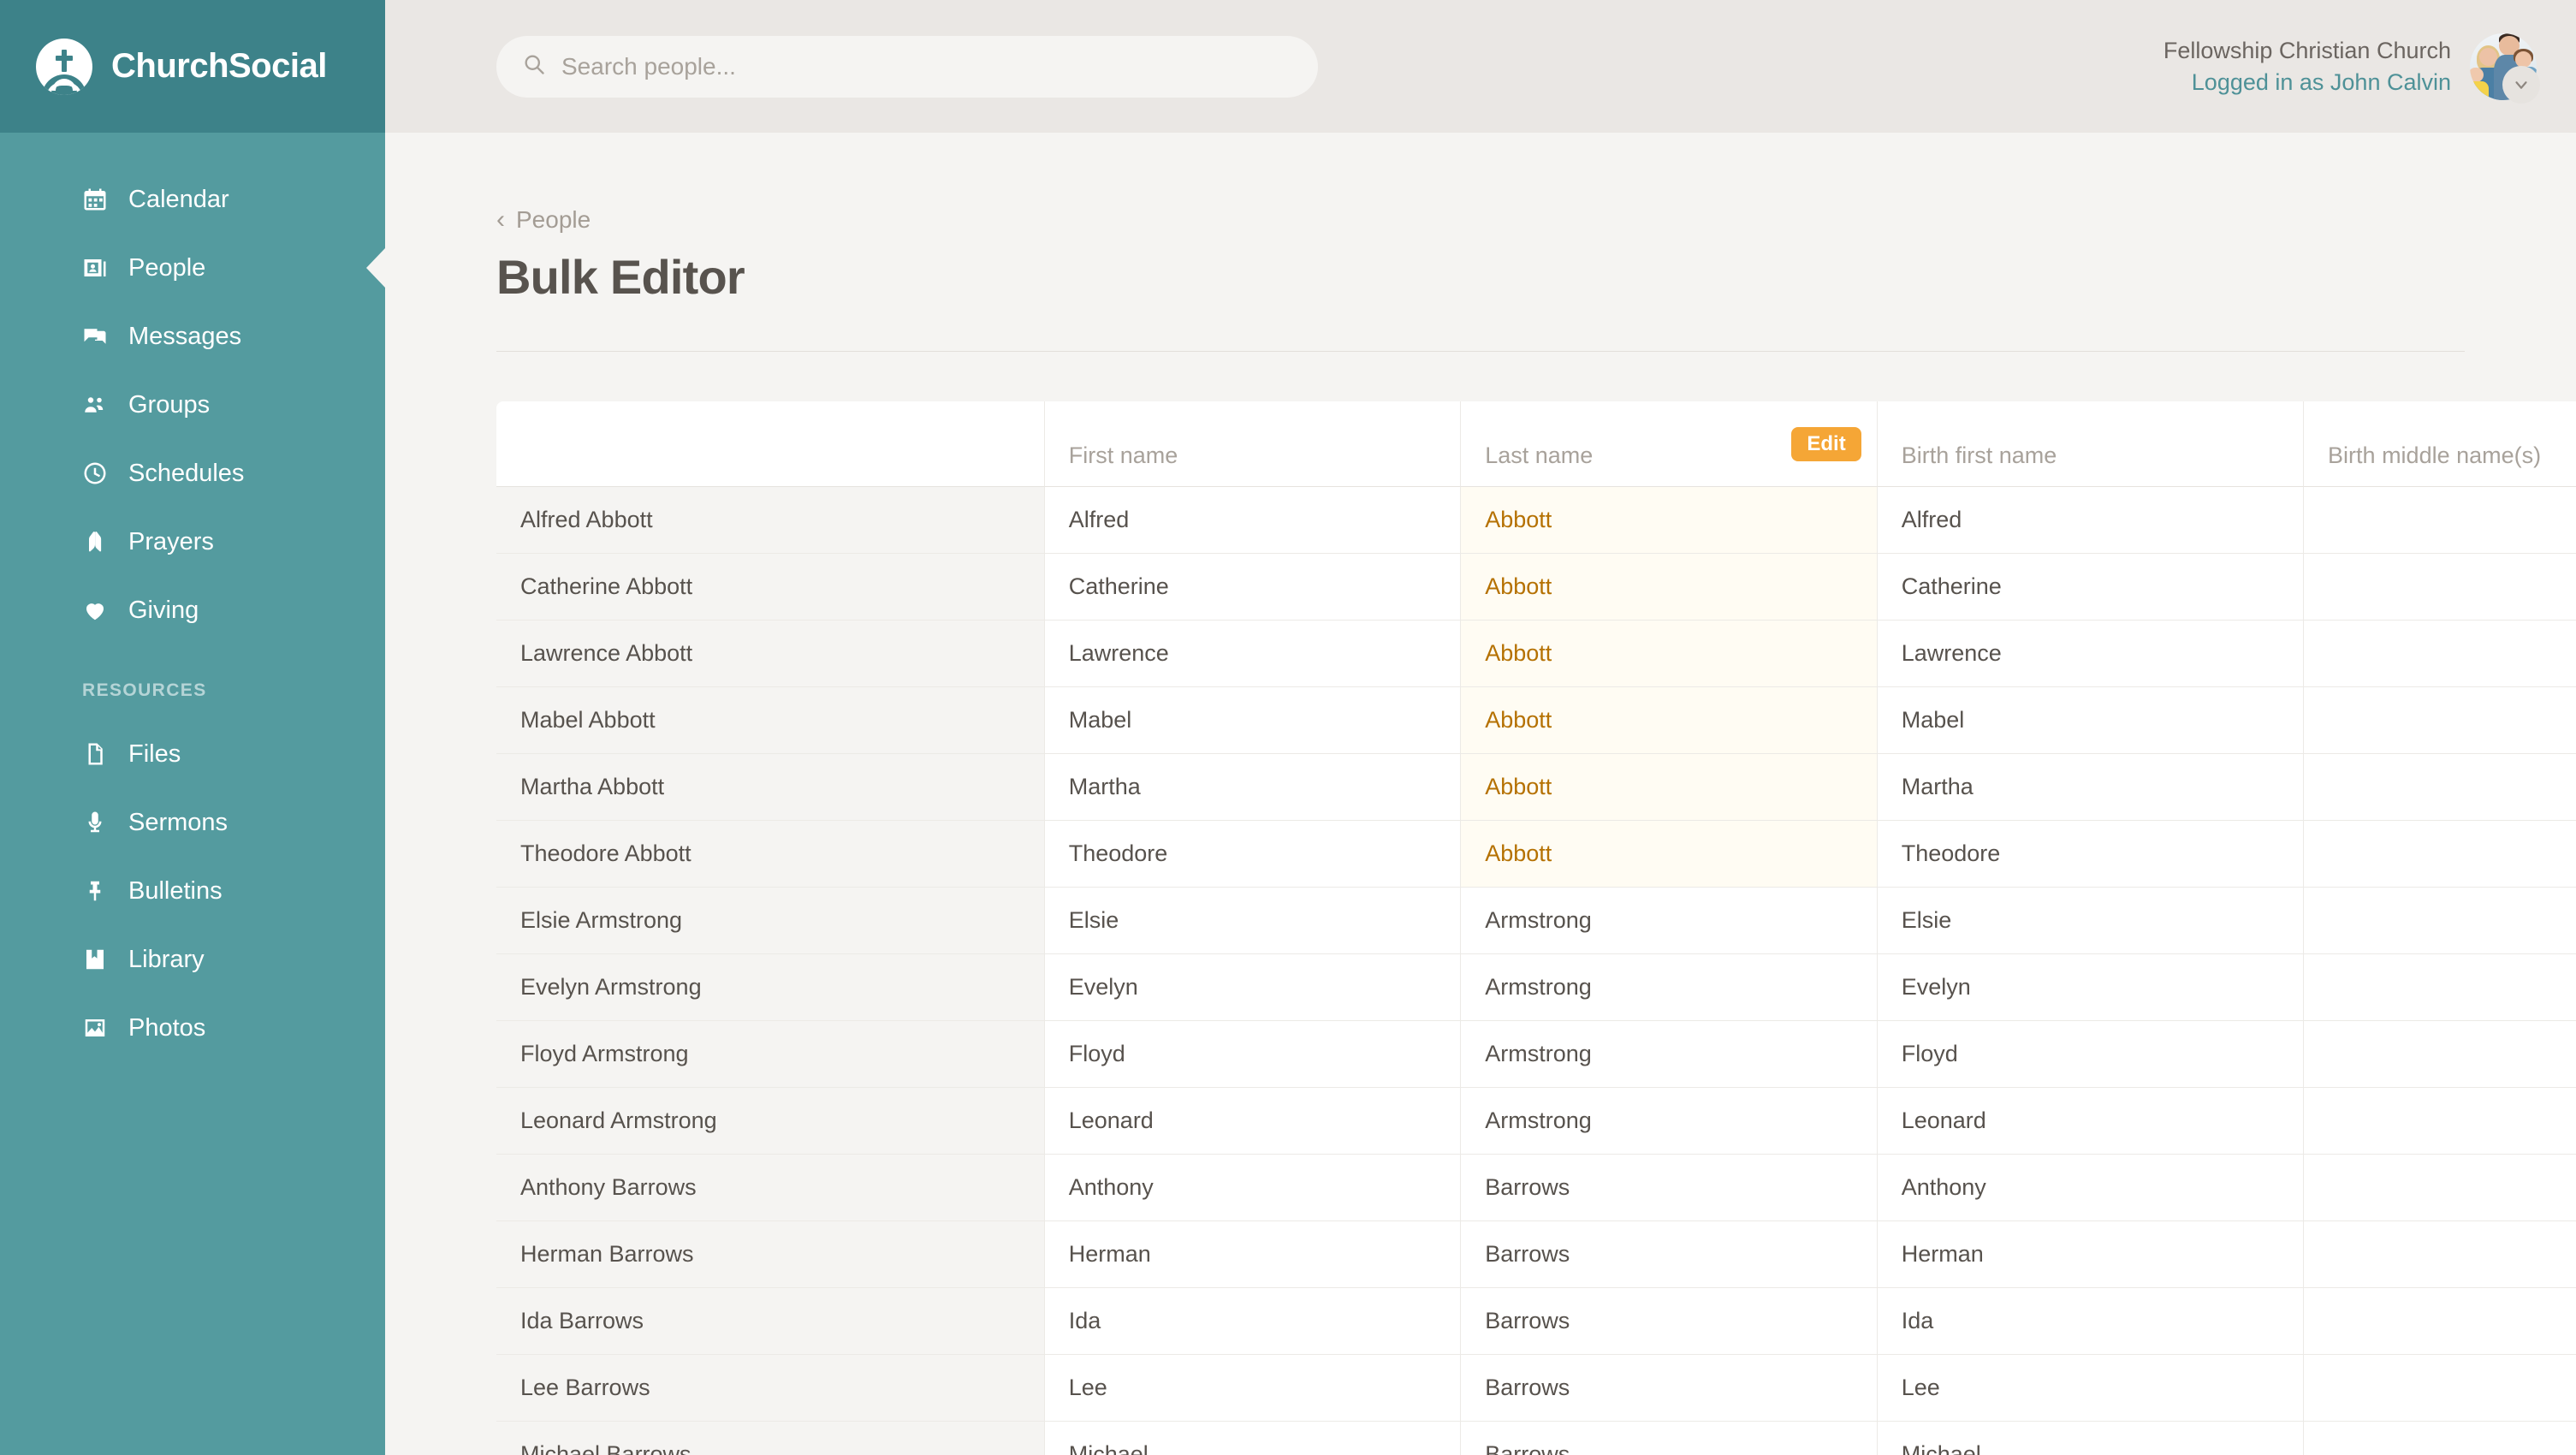 Image resolution: width=2576 pixels, height=1455 pixels. Describe the element at coordinates (770, 854) in the screenshot. I see `cell-name: Theodore Abbott` at that location.